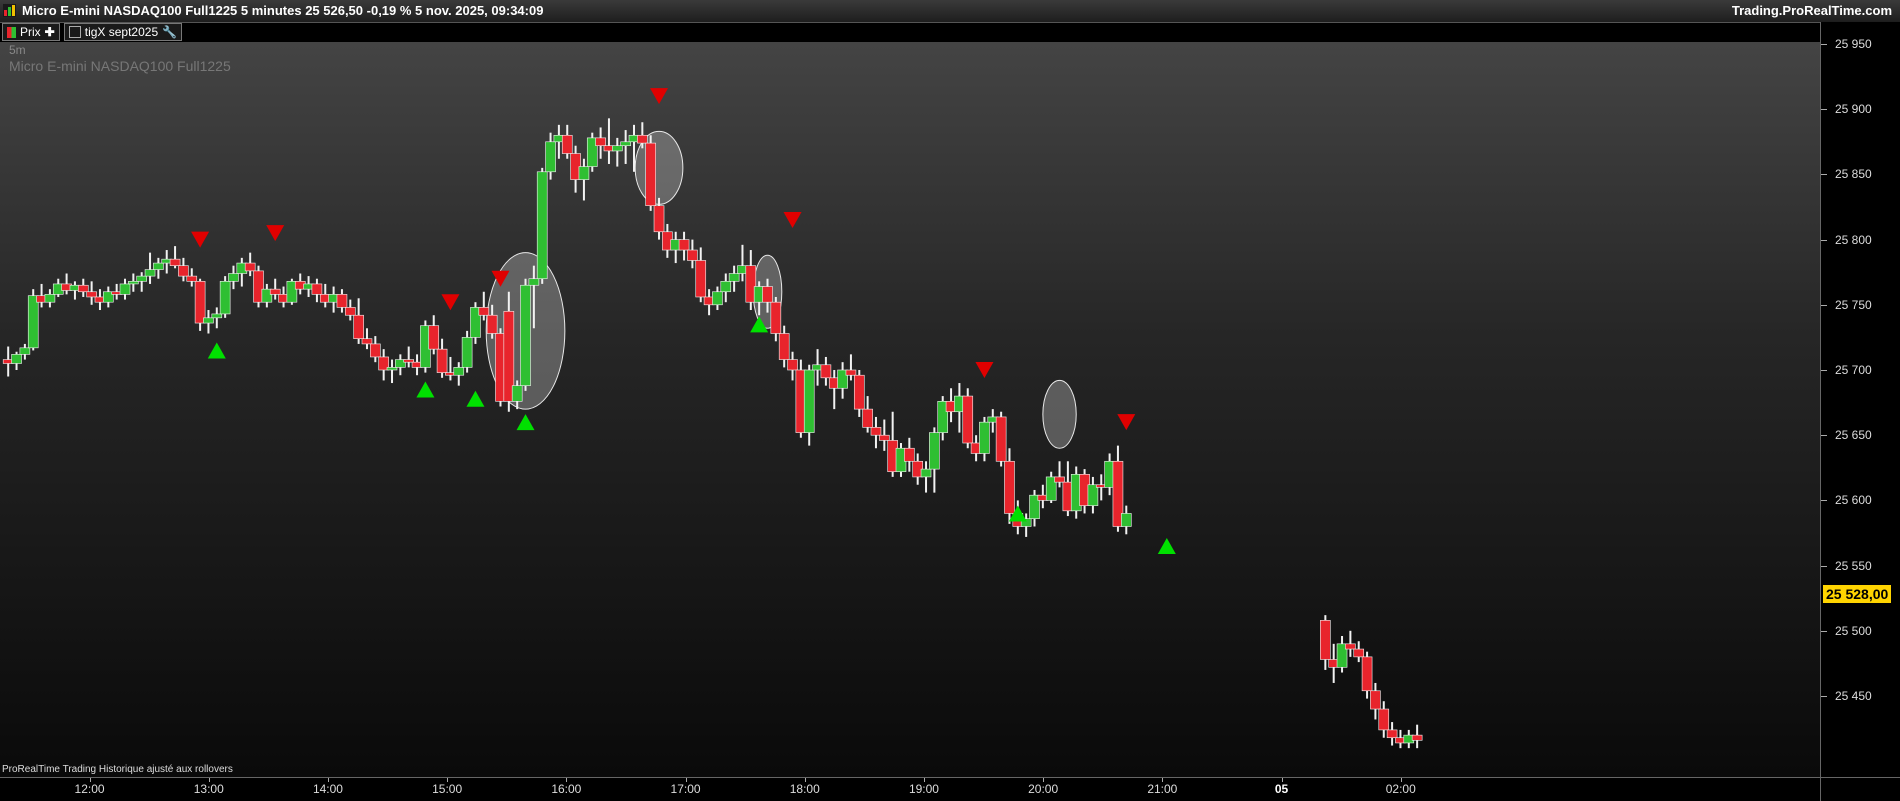 This screenshot has width=1900, height=801. Describe the element at coordinates (1059, 414) in the screenshot. I see `highlight-ellipse` at that location.